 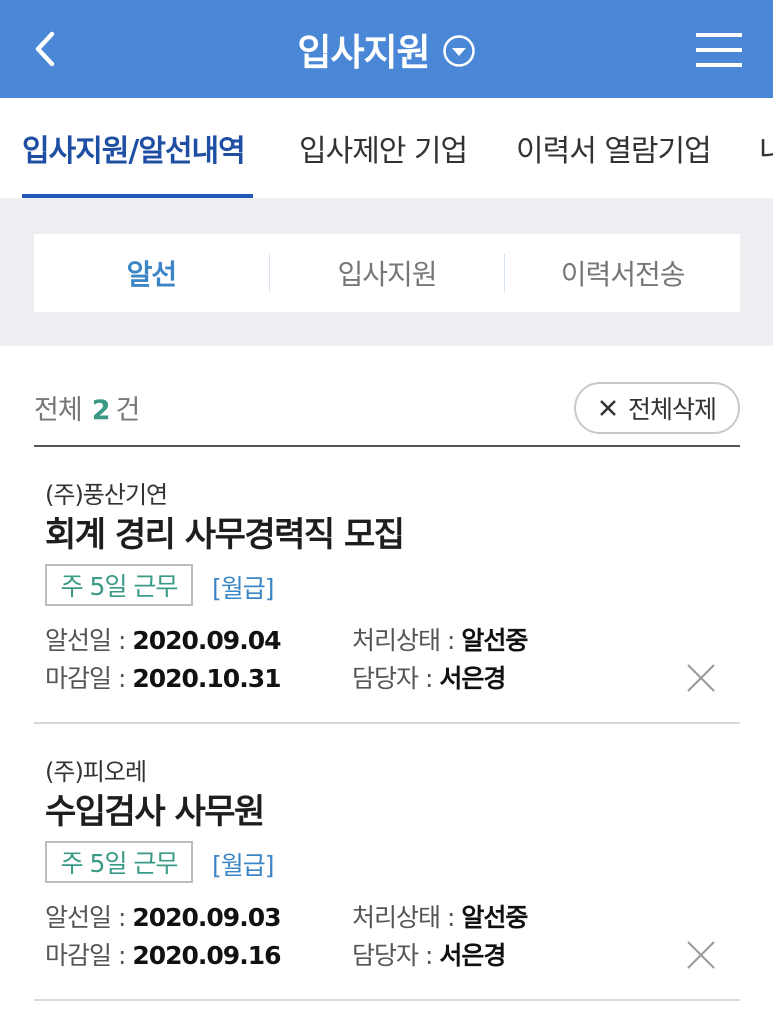 I want to click on tab-more: 내, so click(x=766, y=148).